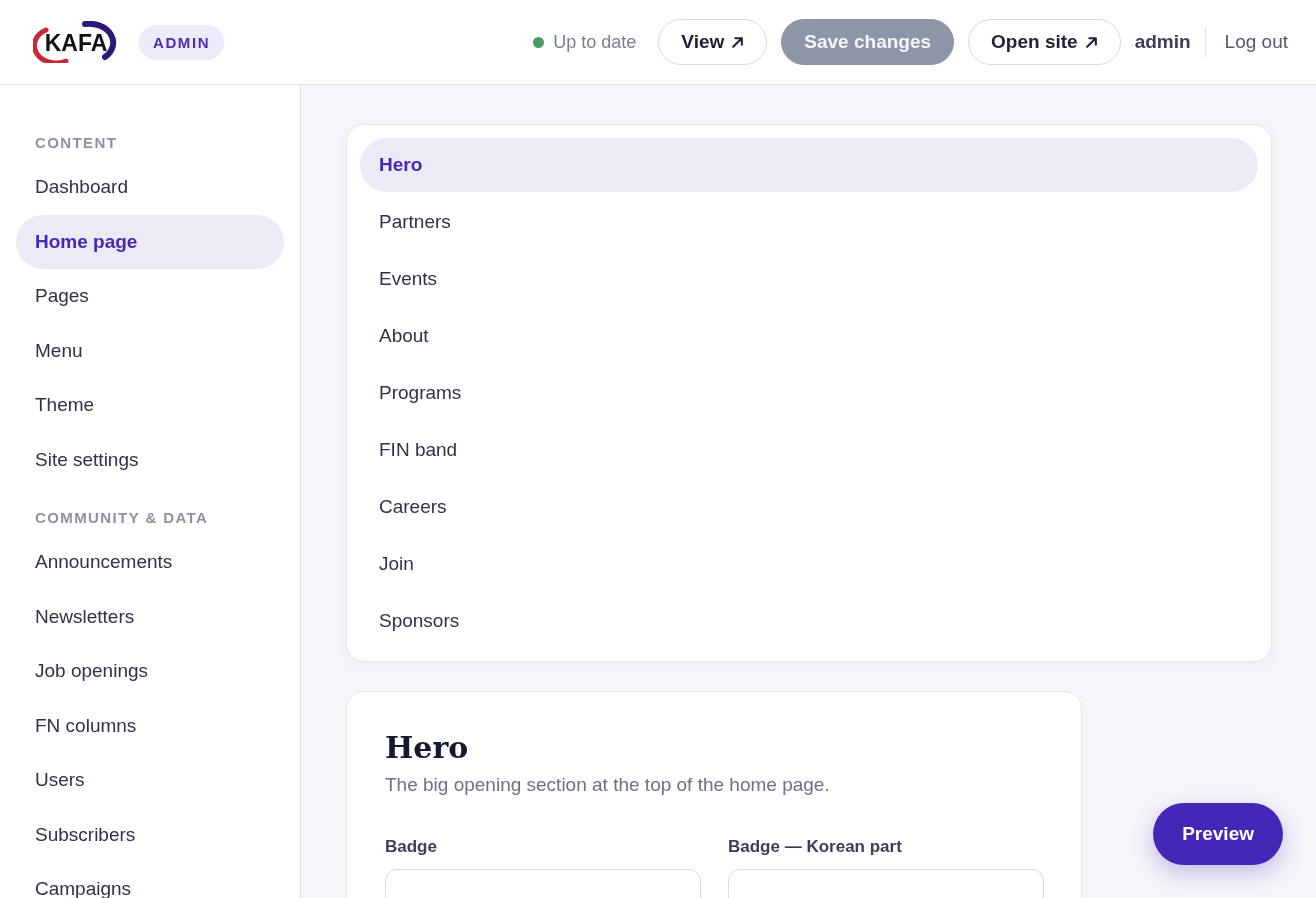 This screenshot has height=898, width=1316. What do you see at coordinates (150, 459) in the screenshot?
I see `nav-item: Site settings` at bounding box center [150, 459].